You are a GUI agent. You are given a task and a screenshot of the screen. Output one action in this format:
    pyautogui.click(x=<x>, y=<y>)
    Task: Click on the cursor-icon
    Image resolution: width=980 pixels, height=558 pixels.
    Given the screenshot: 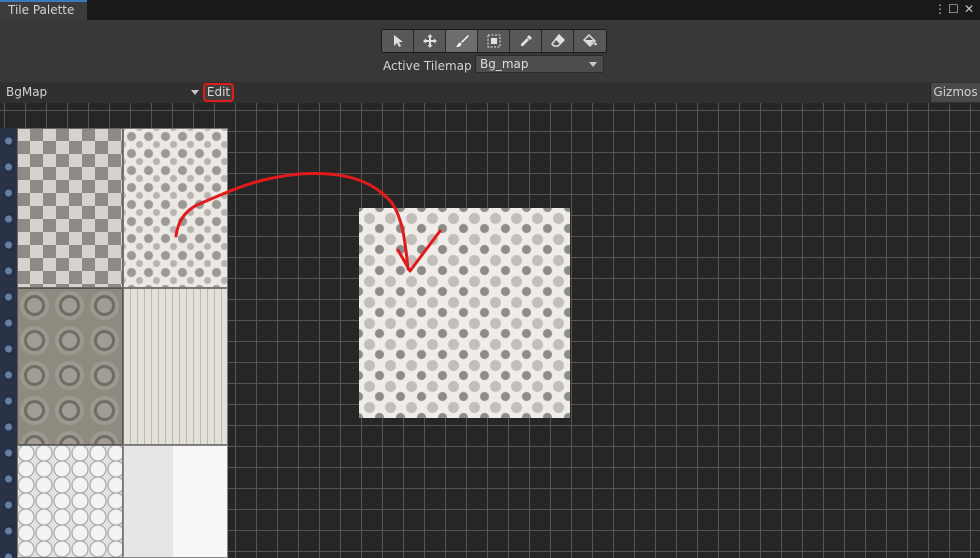 What is the action you would take?
    pyautogui.click(x=398, y=41)
    